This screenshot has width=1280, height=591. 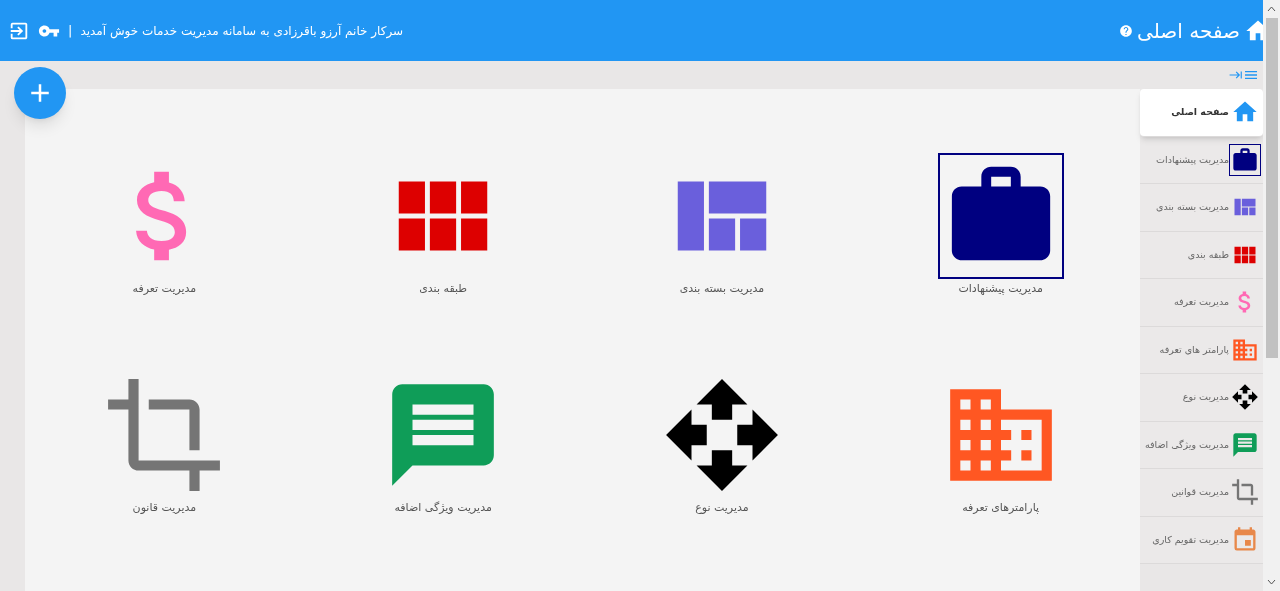 What do you see at coordinates (1271, 188) in the screenshot?
I see `scrollbar-thumb` at bounding box center [1271, 188].